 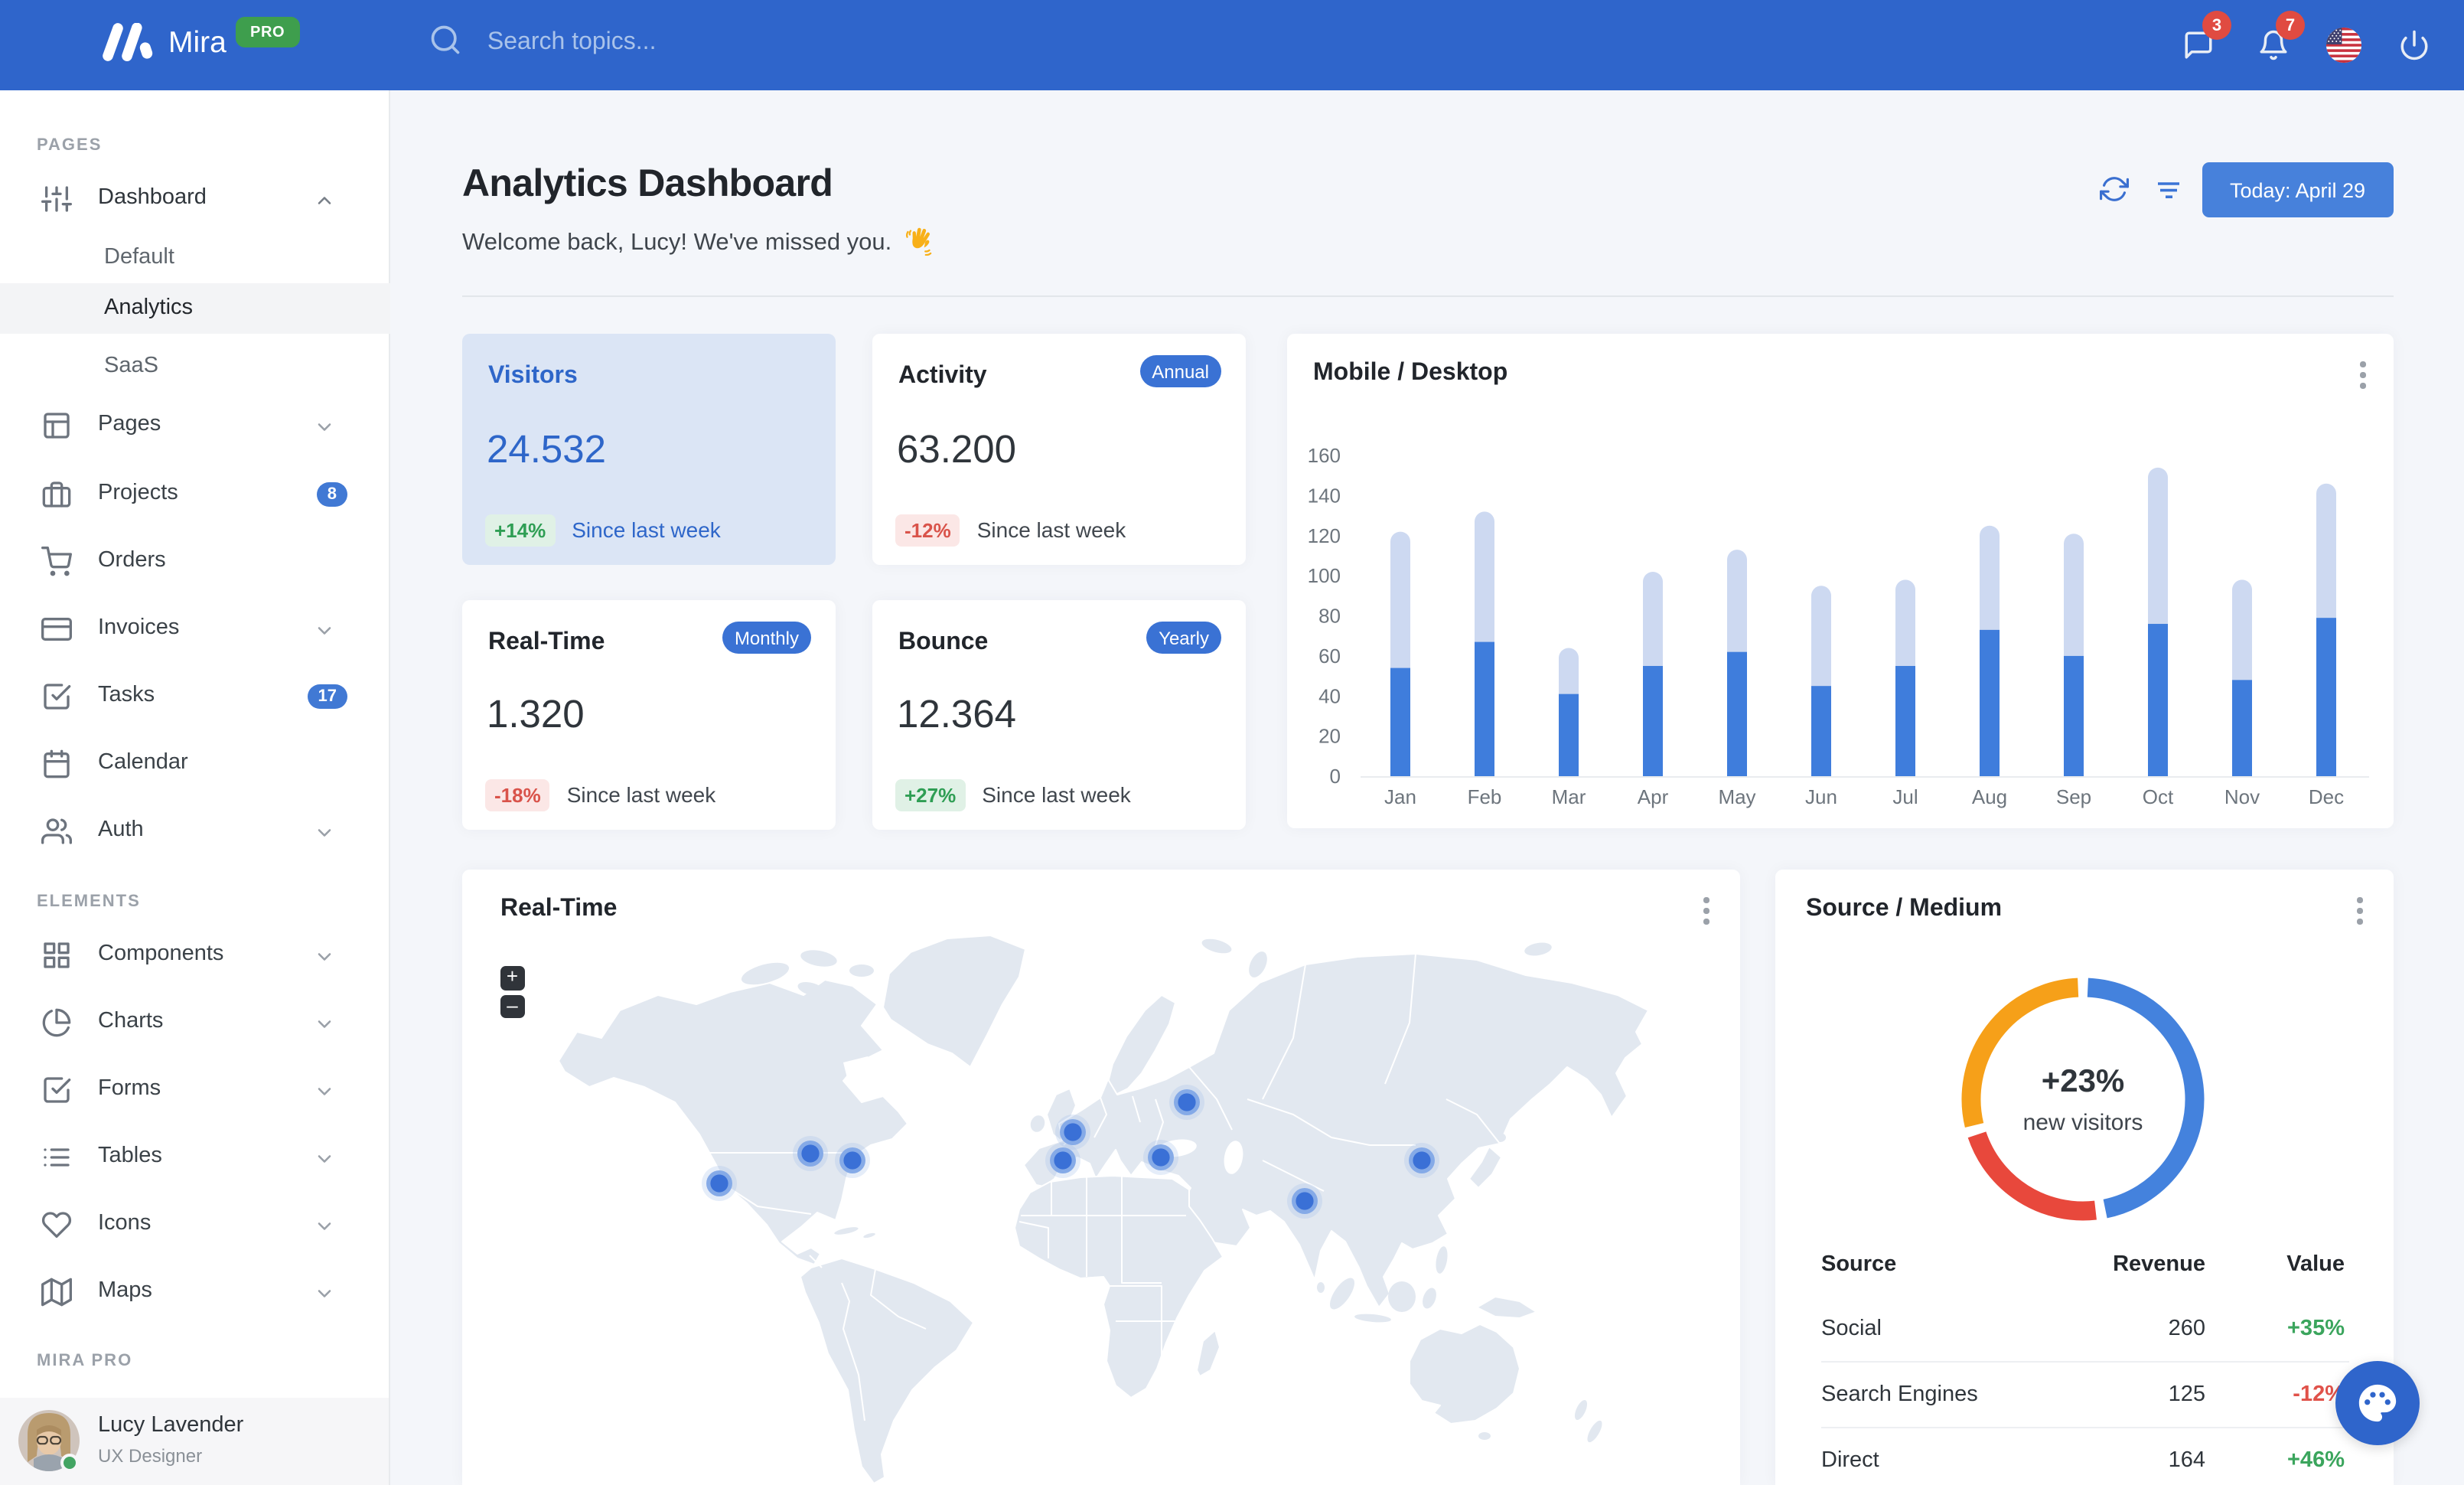 What do you see at coordinates (1325, 535) in the screenshot?
I see `svg-text: 120` at bounding box center [1325, 535].